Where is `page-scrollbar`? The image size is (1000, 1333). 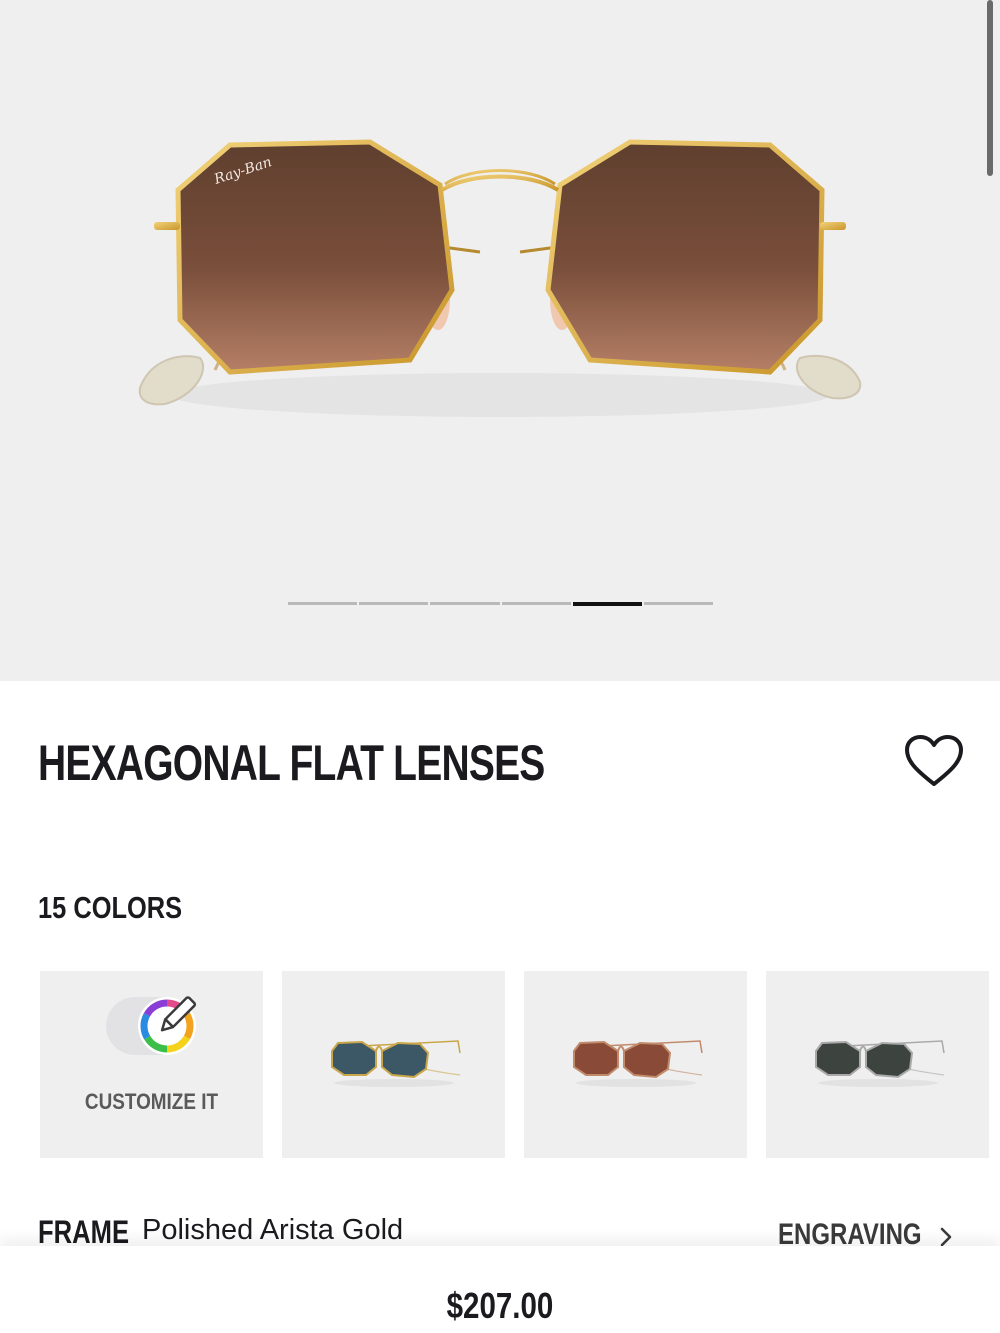
page-scrollbar is located at coordinates (990, 88).